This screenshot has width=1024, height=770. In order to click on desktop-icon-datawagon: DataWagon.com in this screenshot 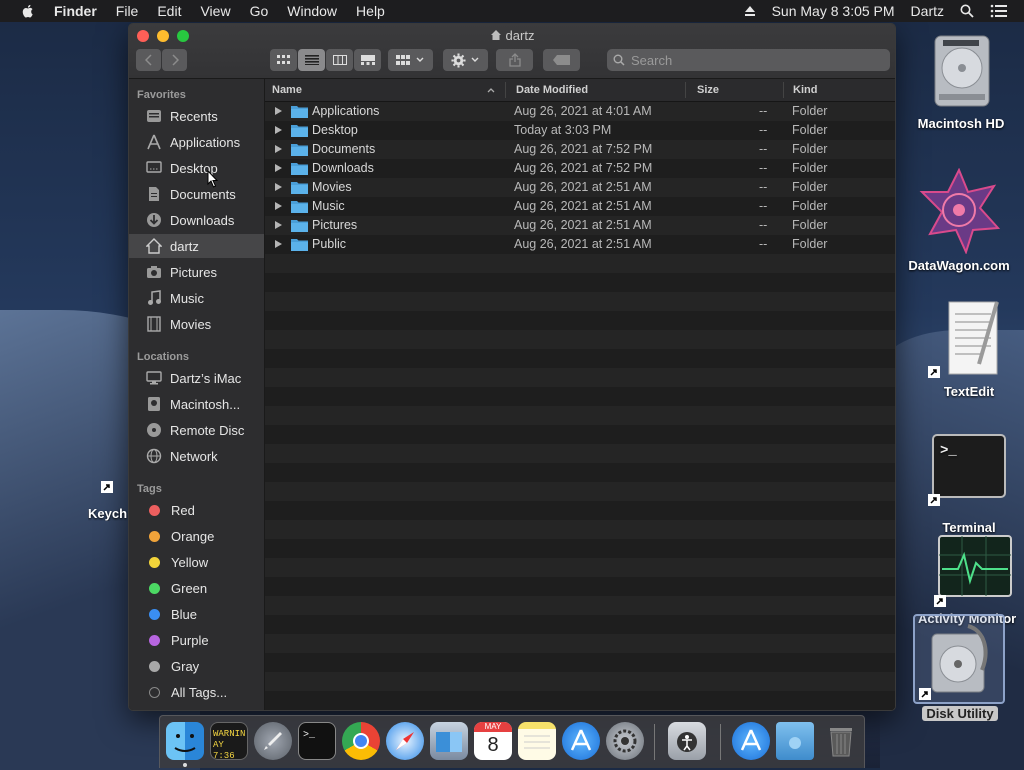, I will do `click(959, 220)`.